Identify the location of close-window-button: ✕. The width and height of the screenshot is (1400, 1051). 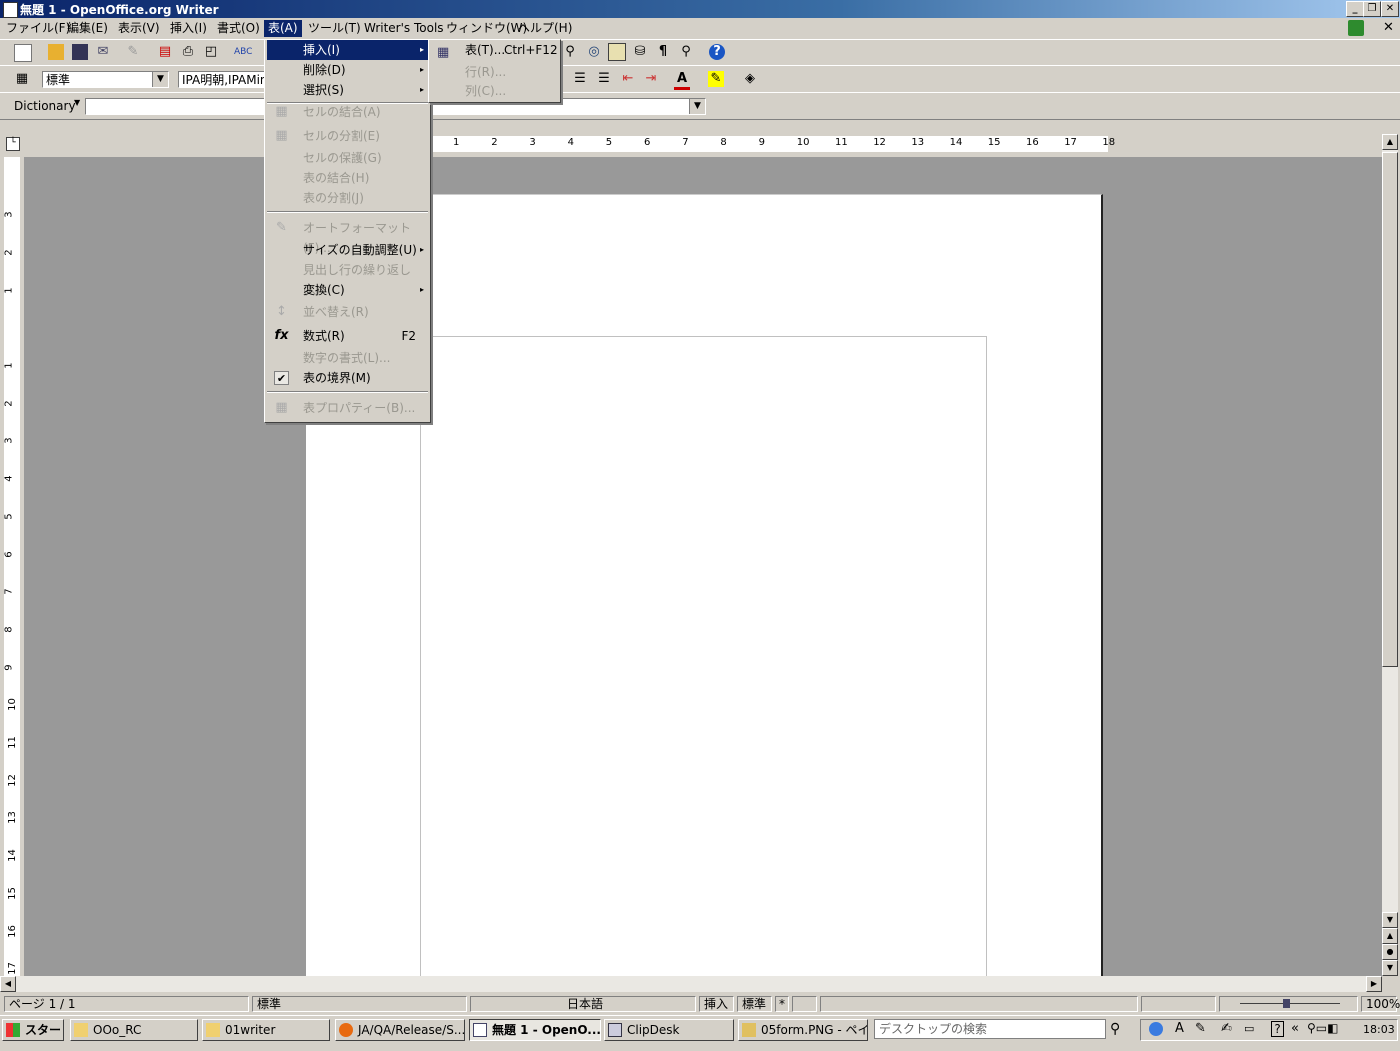
(1390, 9).